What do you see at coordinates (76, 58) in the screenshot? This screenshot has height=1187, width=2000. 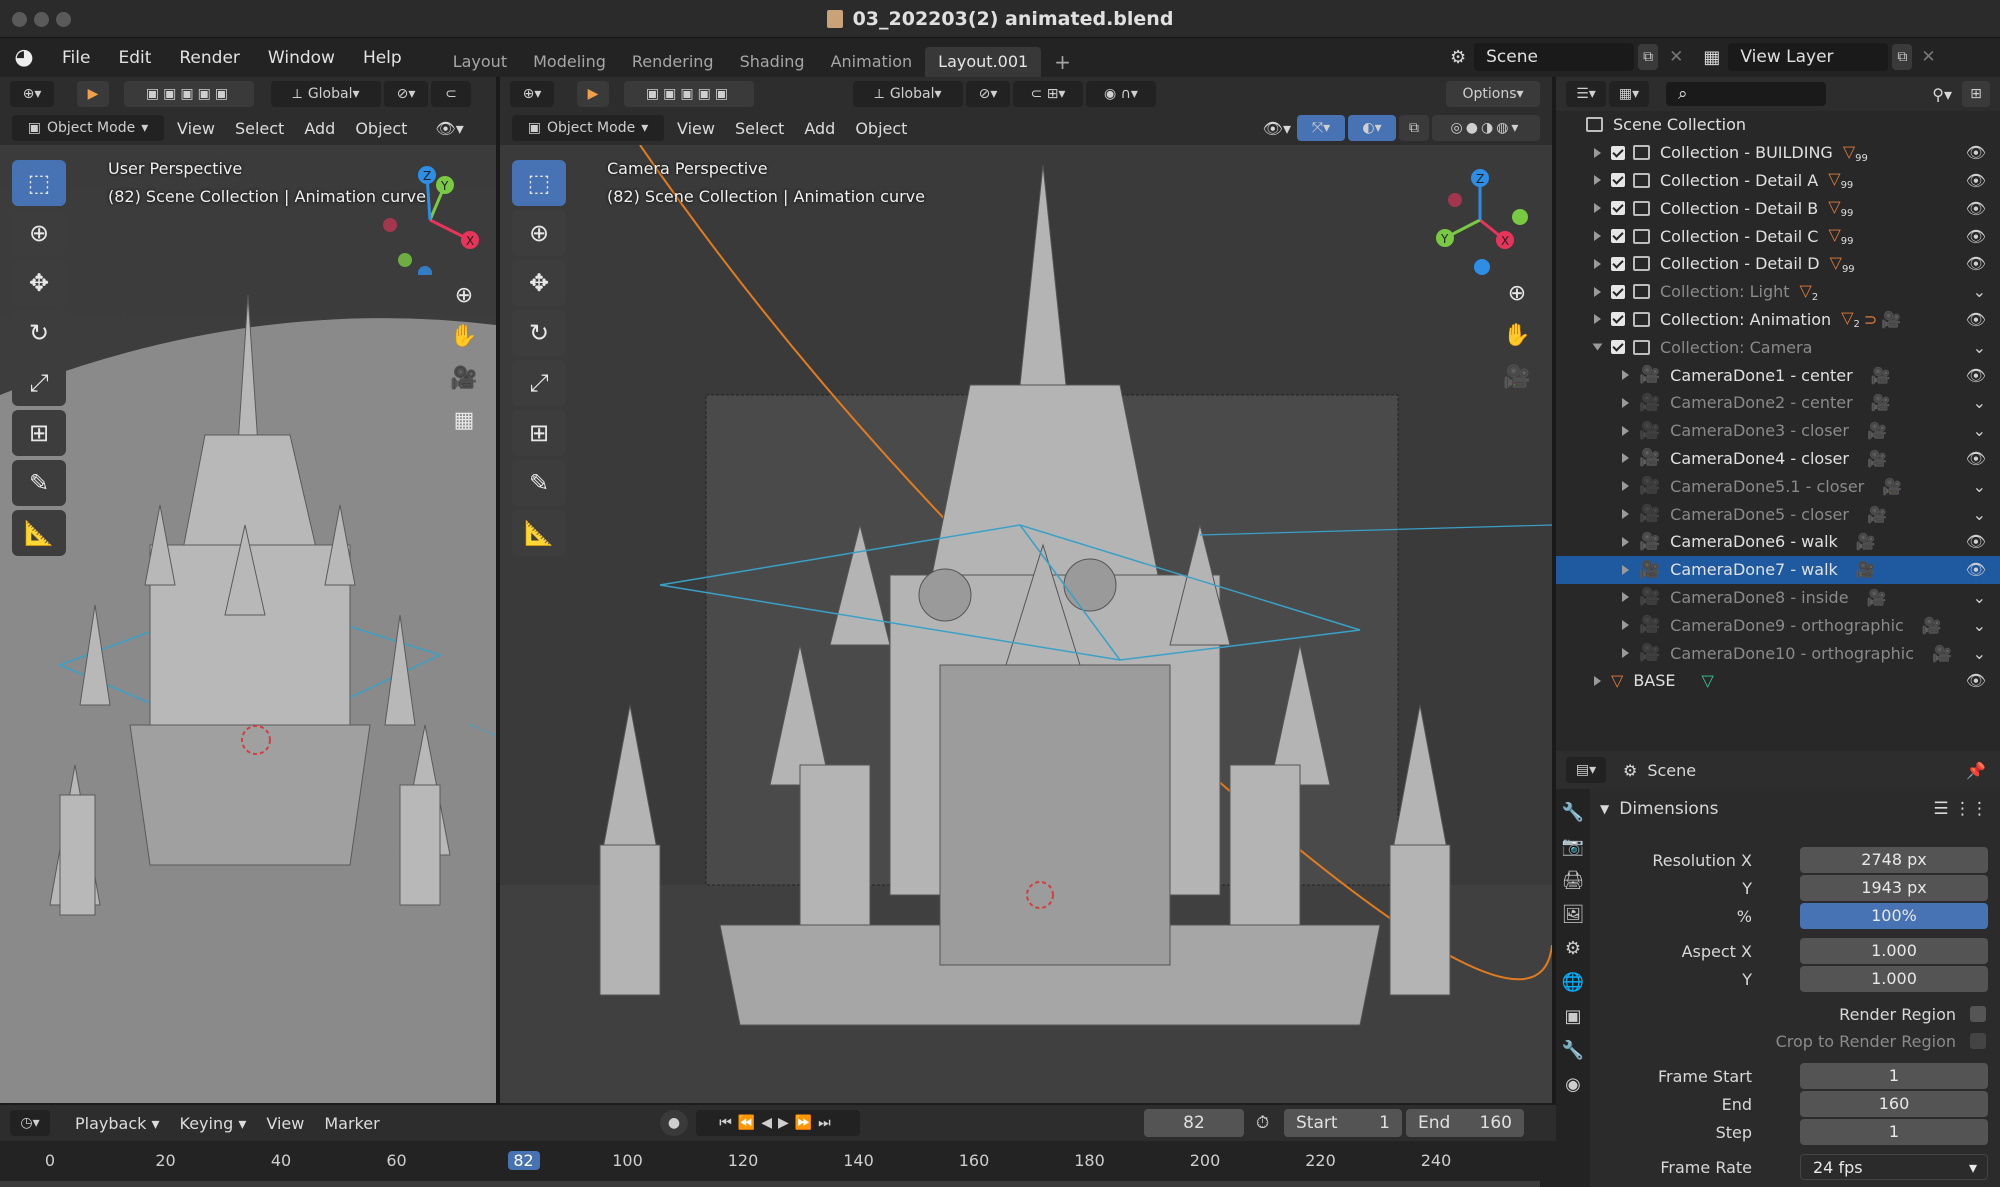 I see `menu-file: File` at bounding box center [76, 58].